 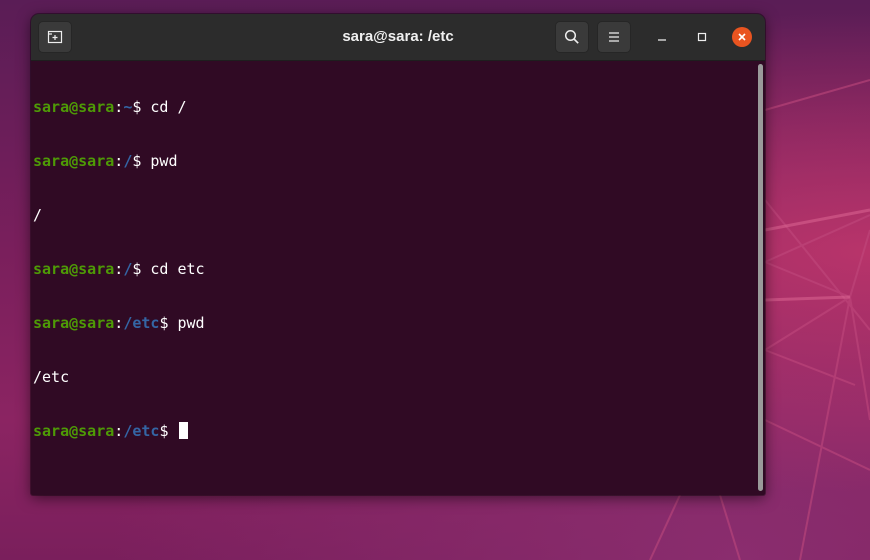 What do you see at coordinates (128, 107) in the screenshot?
I see `prompt-path: ~` at bounding box center [128, 107].